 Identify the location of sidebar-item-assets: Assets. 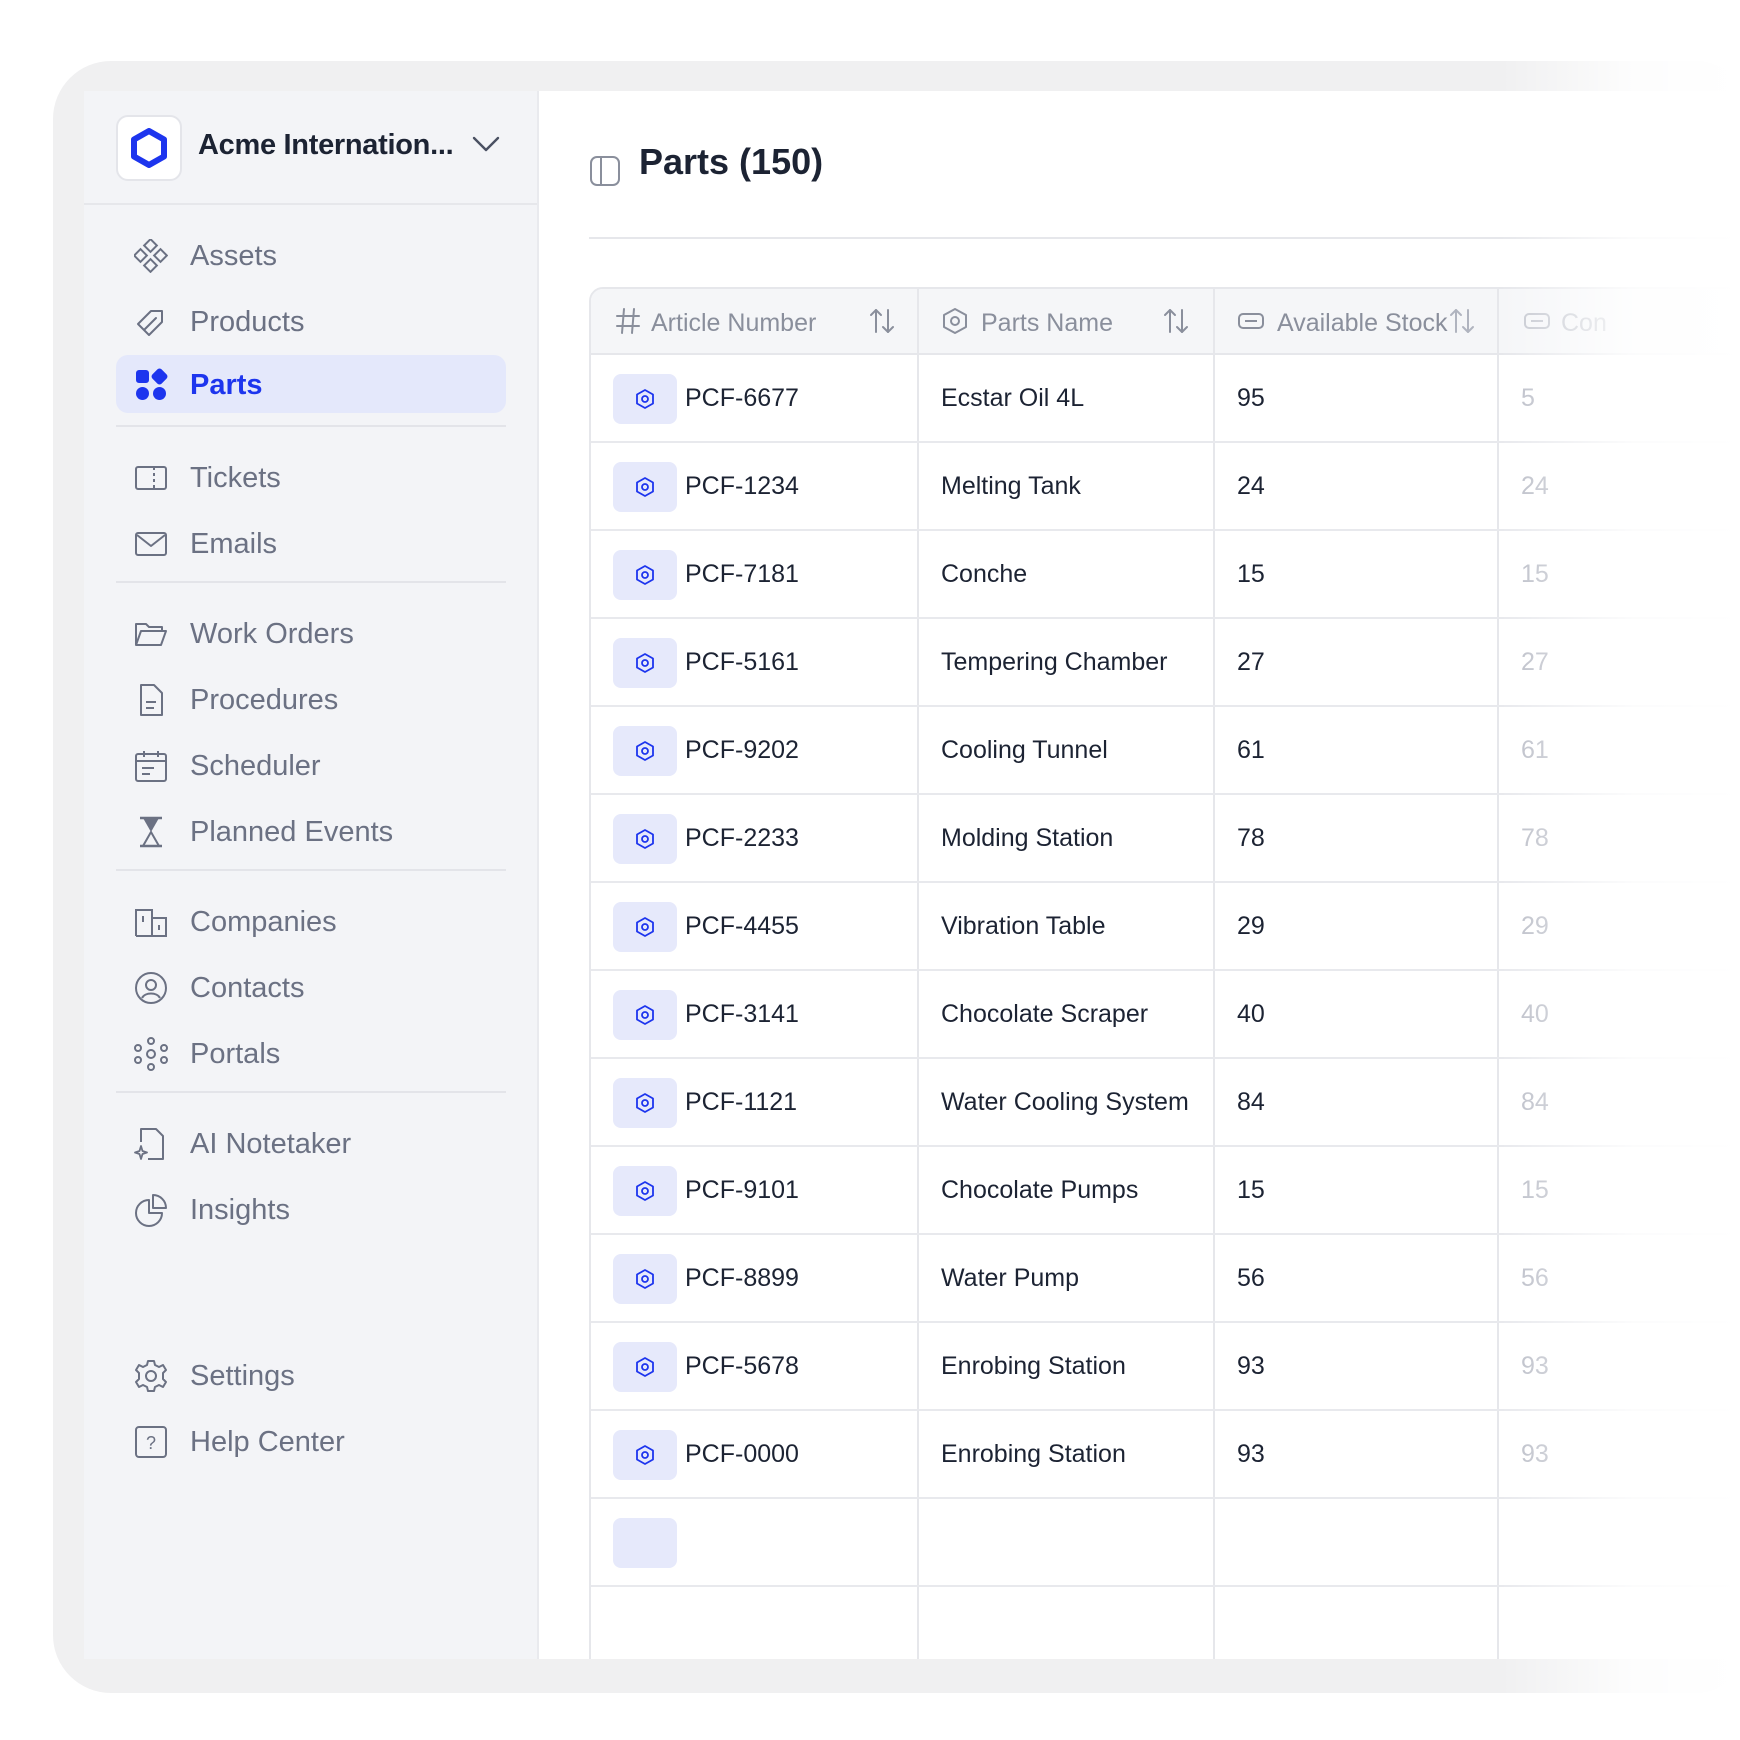
(311, 255).